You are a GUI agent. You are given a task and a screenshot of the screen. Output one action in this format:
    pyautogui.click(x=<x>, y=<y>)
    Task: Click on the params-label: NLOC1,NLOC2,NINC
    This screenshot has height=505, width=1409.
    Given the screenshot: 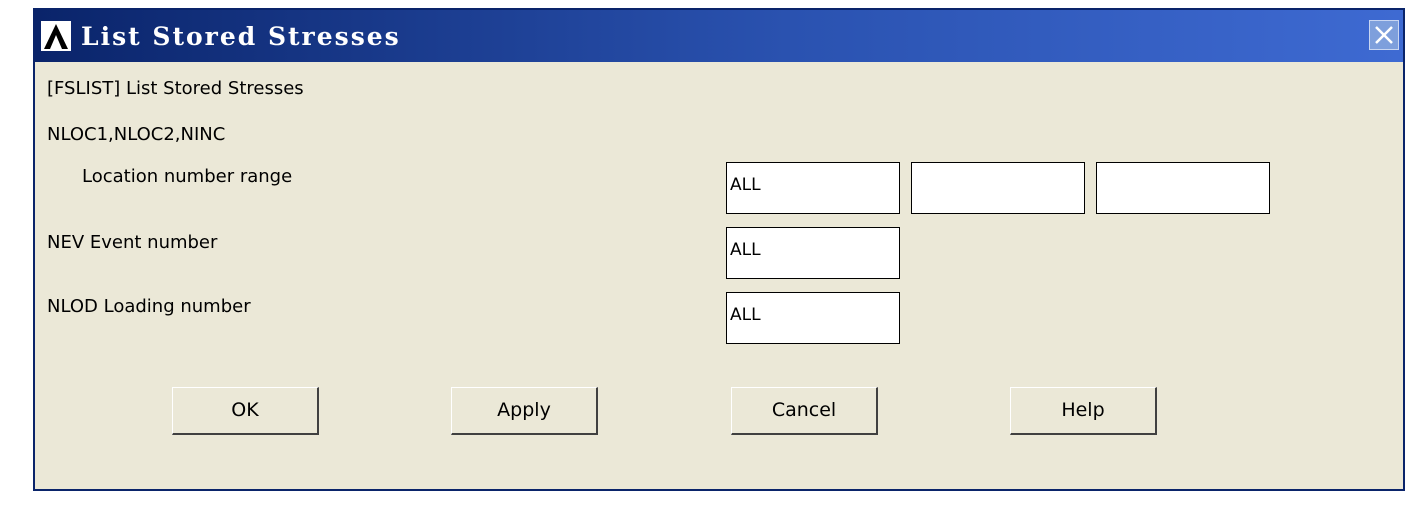 What is the action you would take?
    pyautogui.click(x=136, y=134)
    